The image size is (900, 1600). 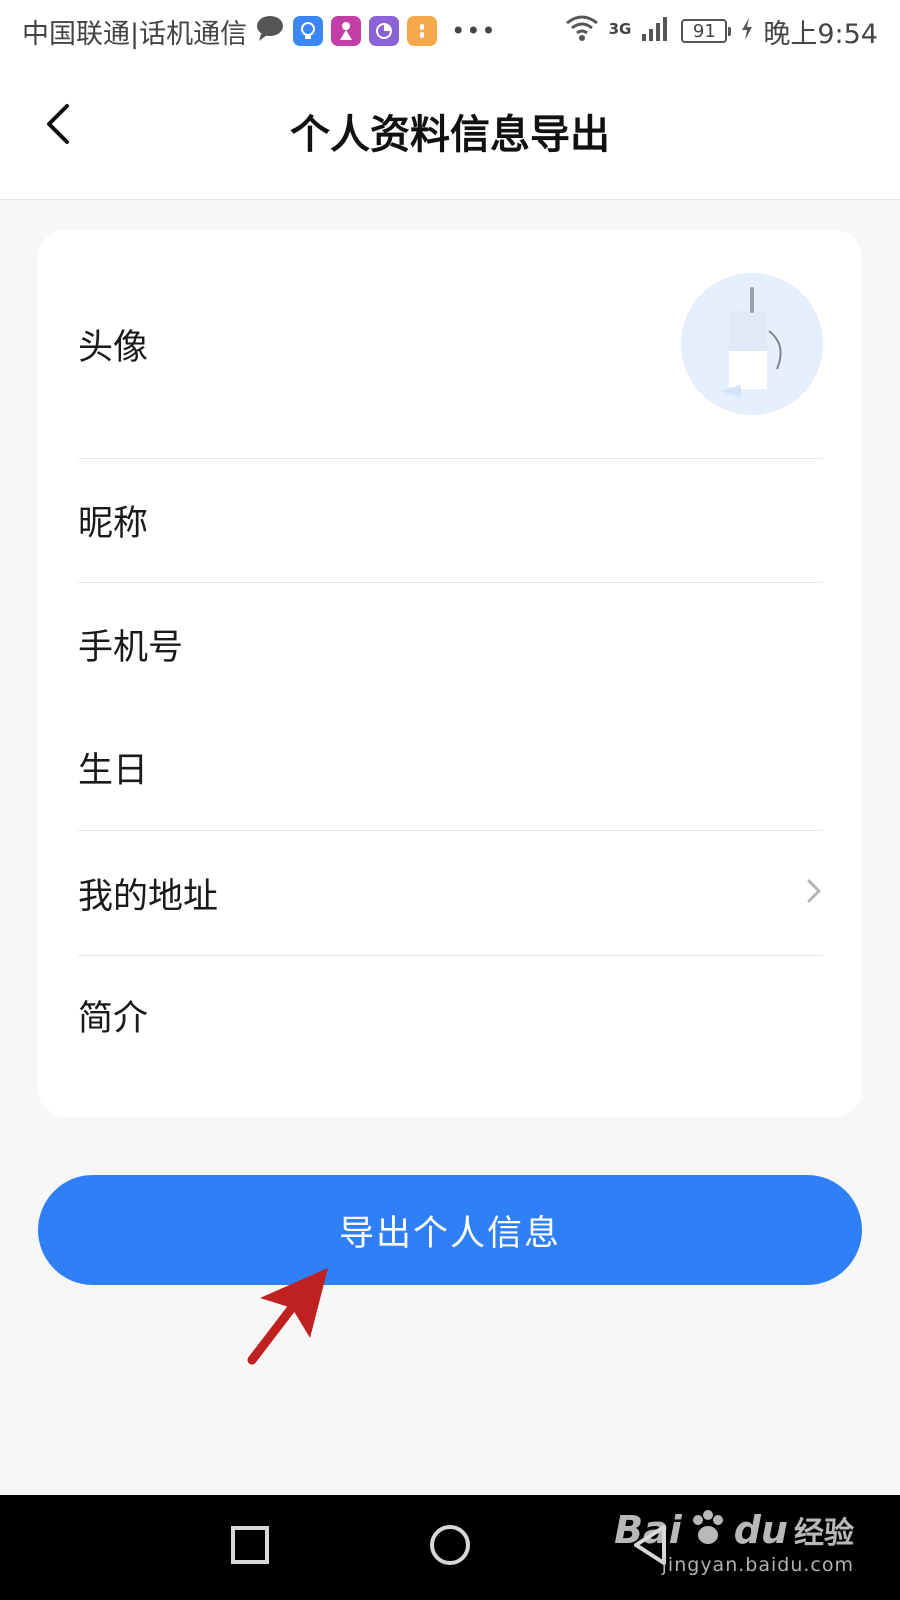 I want to click on status-bar-left: 中国联通|话机通信 •••, so click(x=259, y=31).